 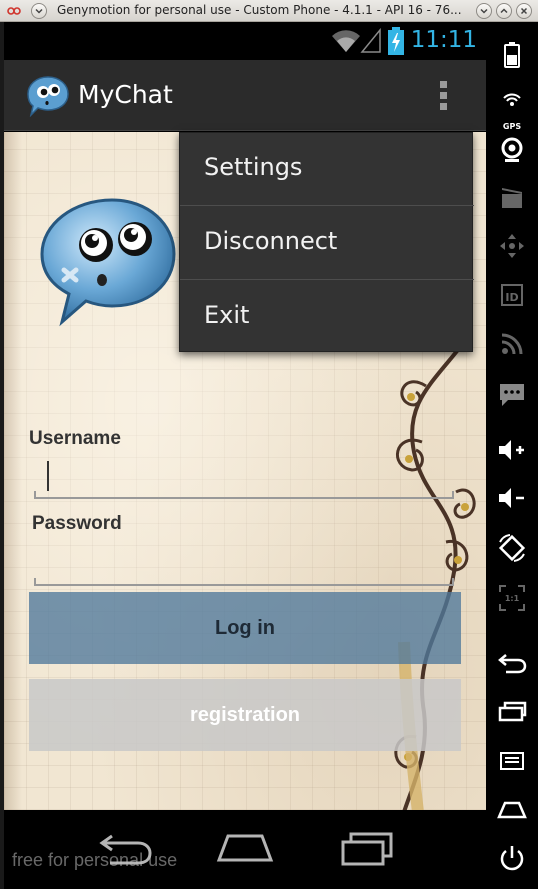 What do you see at coordinates (512, 54) in the screenshot?
I see `battery-icon` at bounding box center [512, 54].